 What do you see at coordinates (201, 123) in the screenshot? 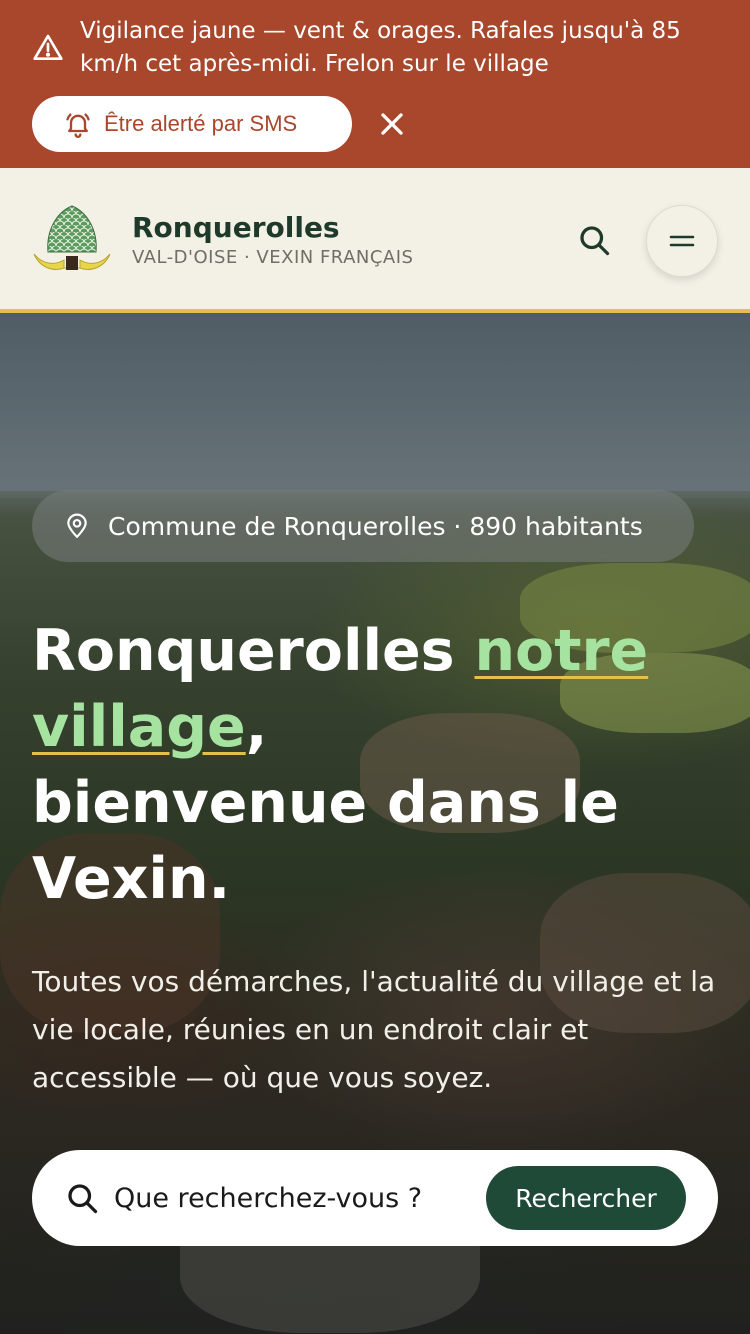
I see `sms-alert-label: Être alerté par SMS` at bounding box center [201, 123].